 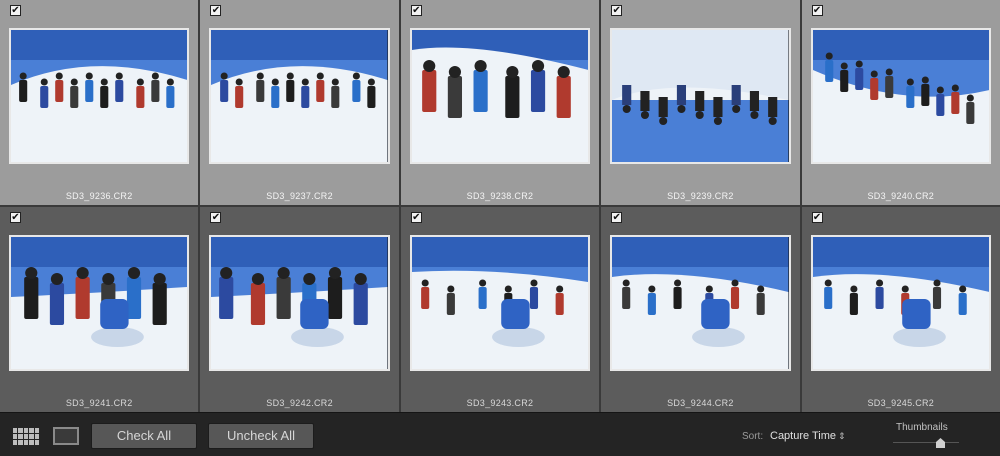 I want to click on grid-cell: ✔ SD3_9238.CR2, so click(x=500, y=102).